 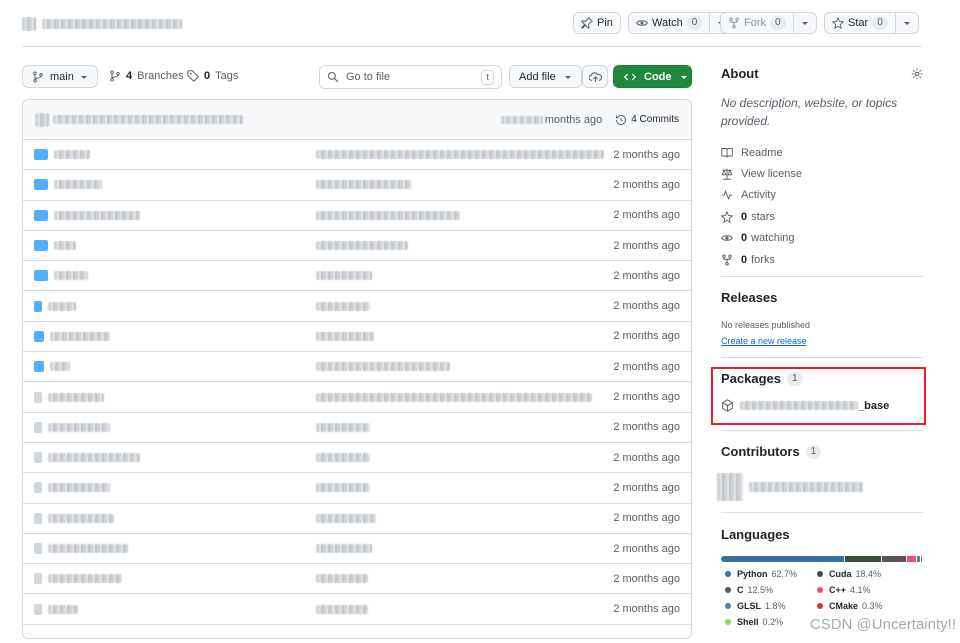 What do you see at coordinates (597, 23) in the screenshot?
I see `pin-button: Pin` at bounding box center [597, 23].